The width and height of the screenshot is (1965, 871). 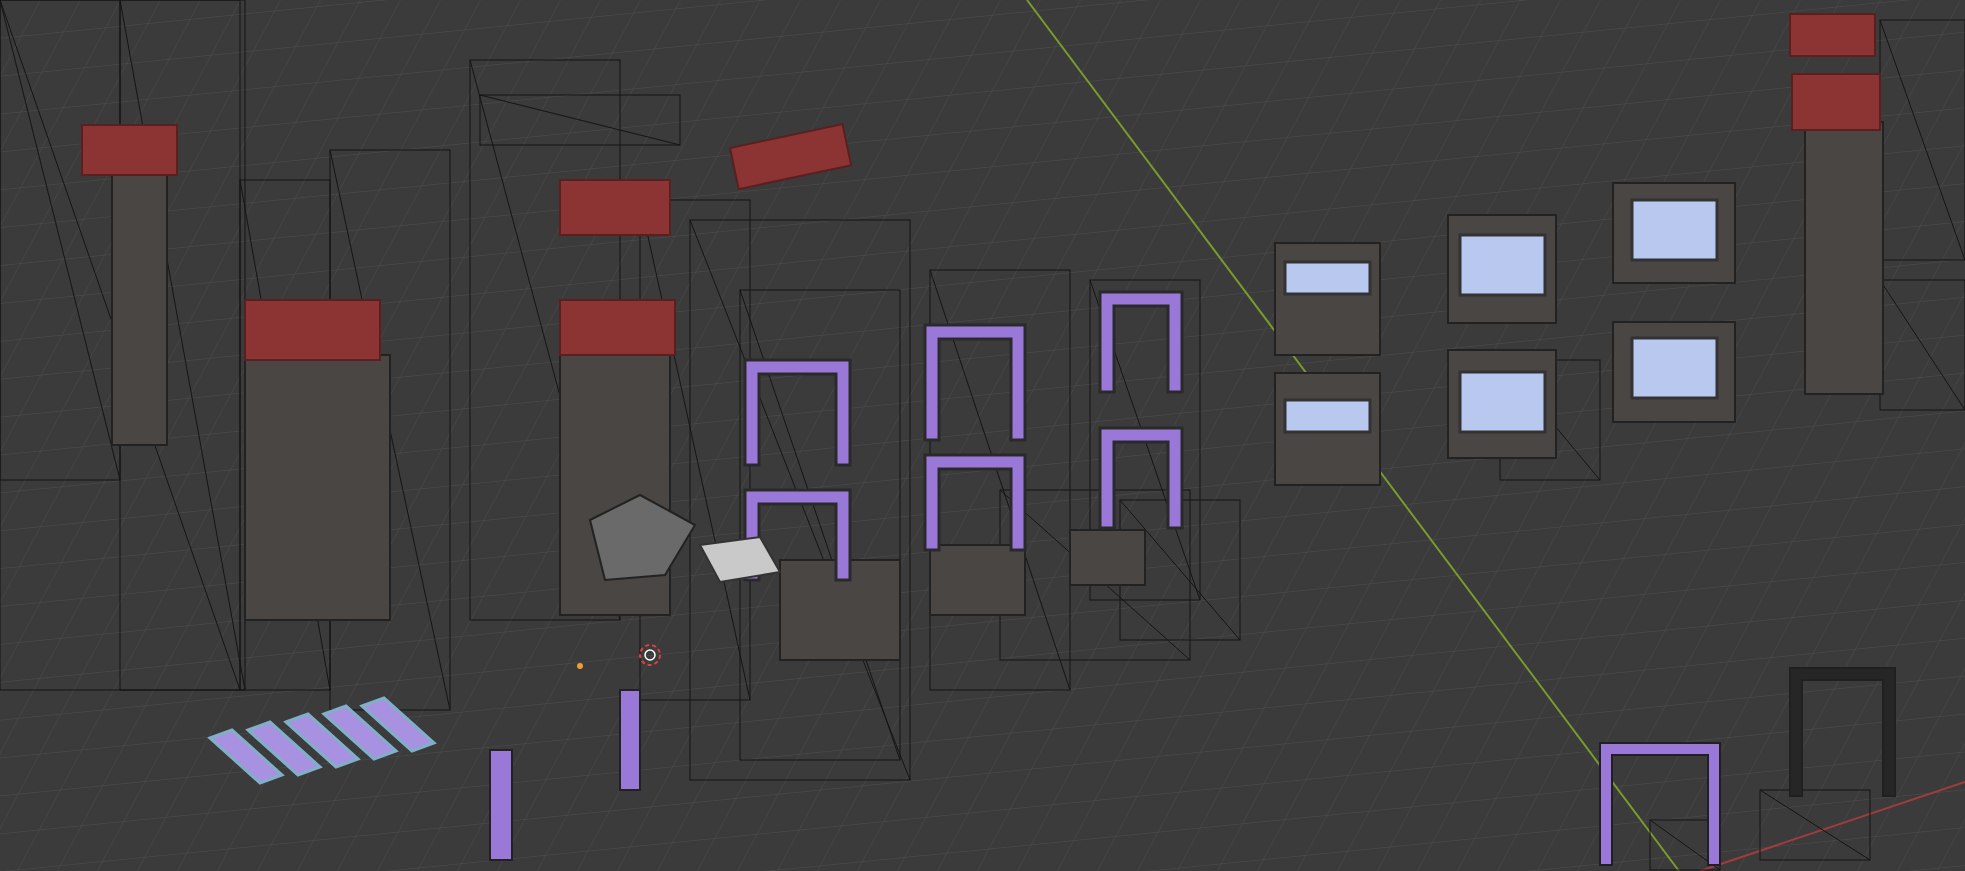 What do you see at coordinates (580, 666) in the screenshot?
I see `origin-point-icon` at bounding box center [580, 666].